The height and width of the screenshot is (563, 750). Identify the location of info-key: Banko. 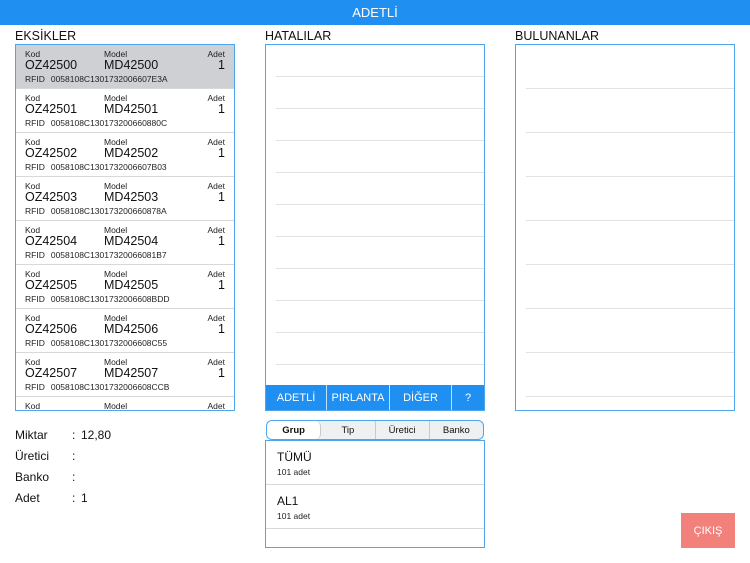
(32, 477).